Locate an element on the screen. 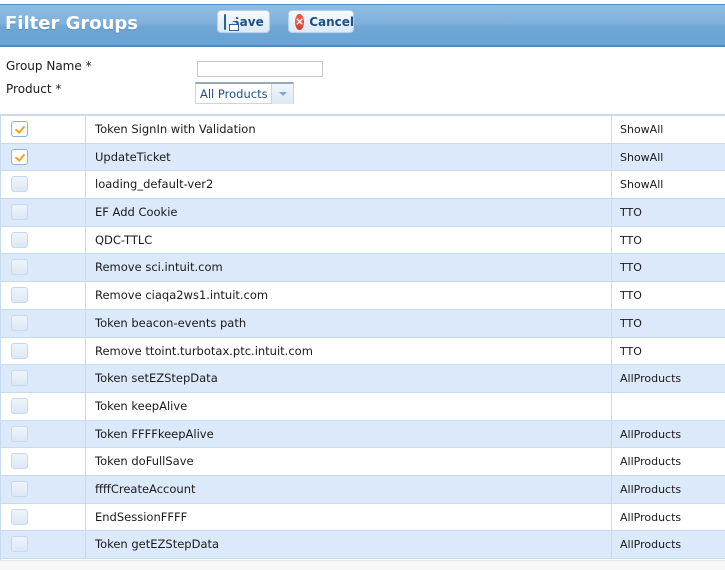 This screenshot has height=570, width=725. table-row: ffffCreateAccount AllProducts is located at coordinates (362, 489).